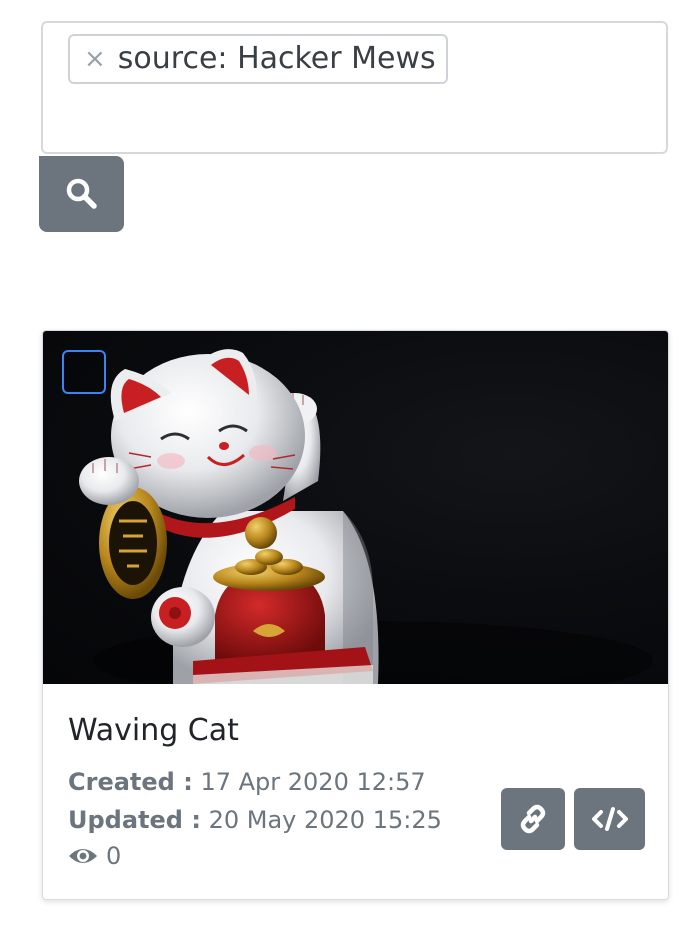 The image size is (698, 930). What do you see at coordinates (83, 856) in the screenshot?
I see `eye-icon` at bounding box center [83, 856].